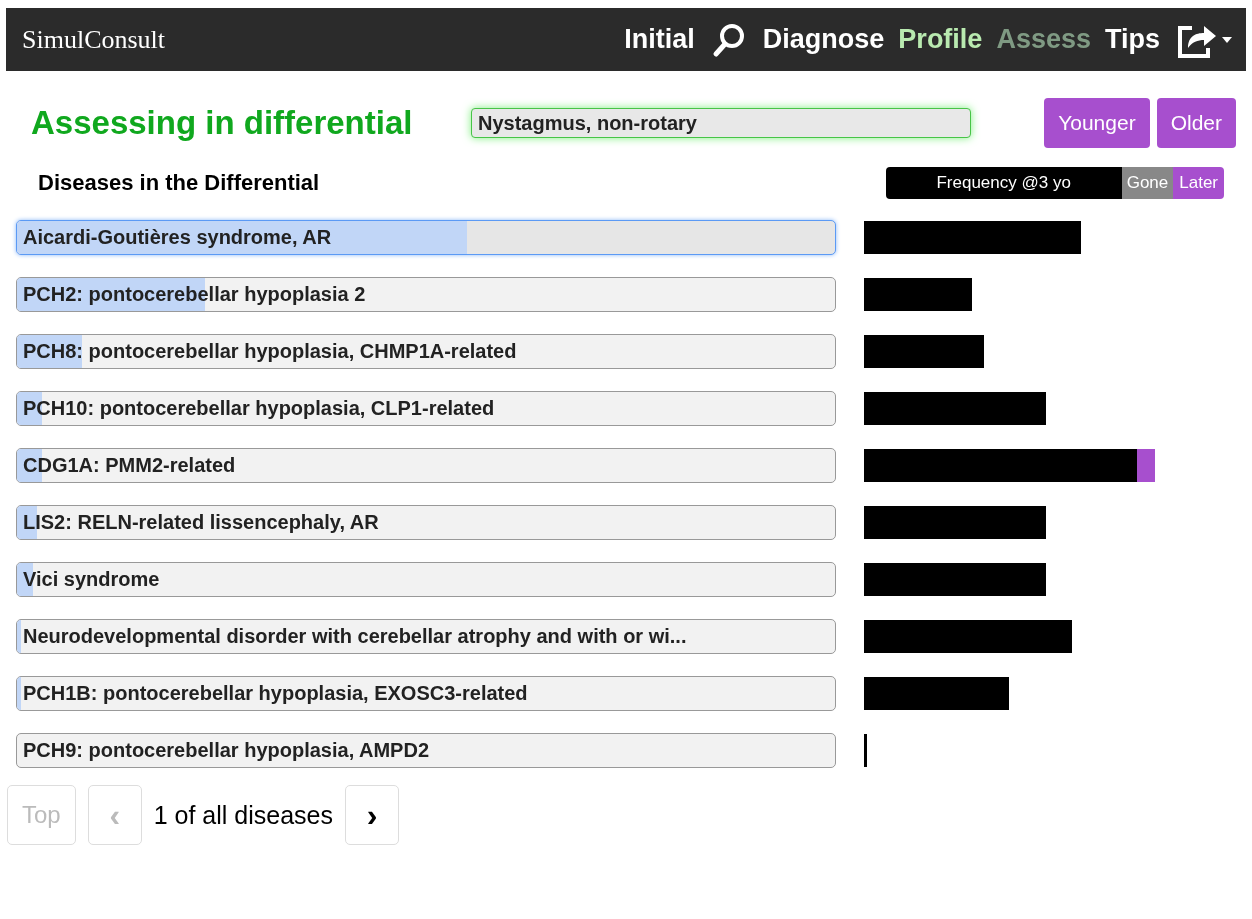 The image size is (1252, 919). I want to click on frequency-legend: Frequency @3 yo, so click(1003, 183).